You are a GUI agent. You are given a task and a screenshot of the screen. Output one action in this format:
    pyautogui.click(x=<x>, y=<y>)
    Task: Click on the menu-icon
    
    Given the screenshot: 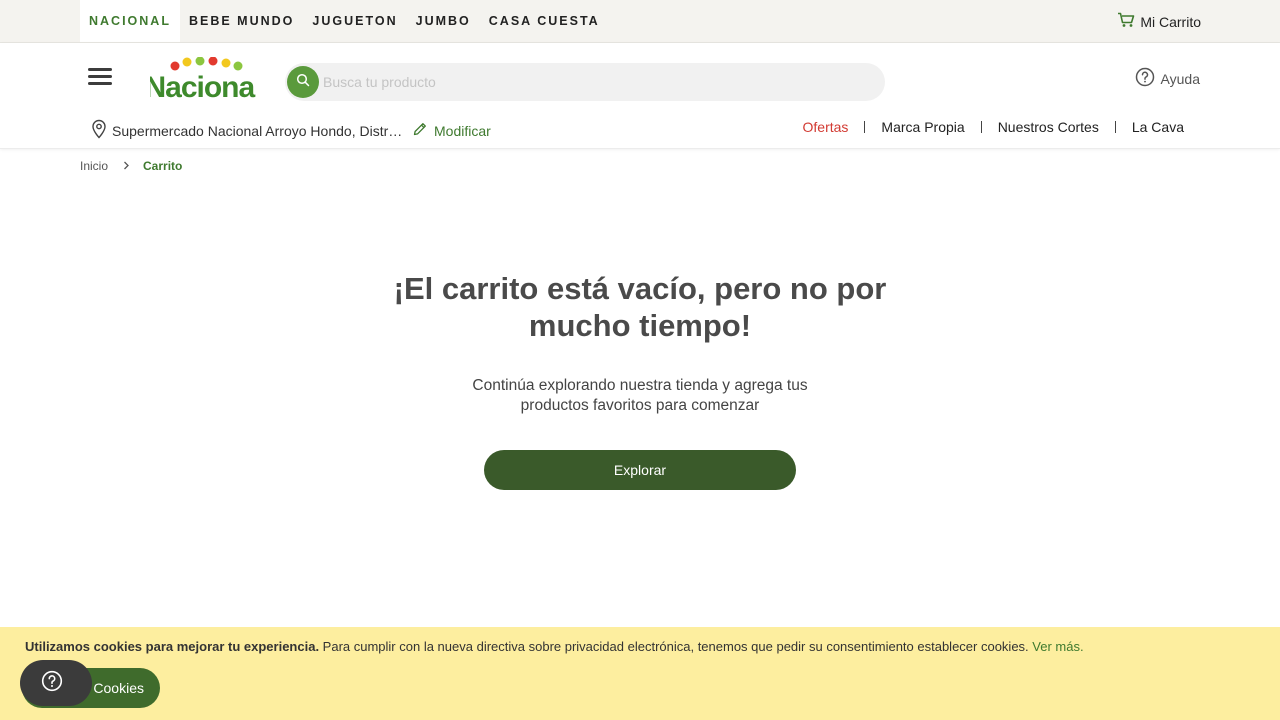 What is the action you would take?
    pyautogui.click(x=100, y=78)
    